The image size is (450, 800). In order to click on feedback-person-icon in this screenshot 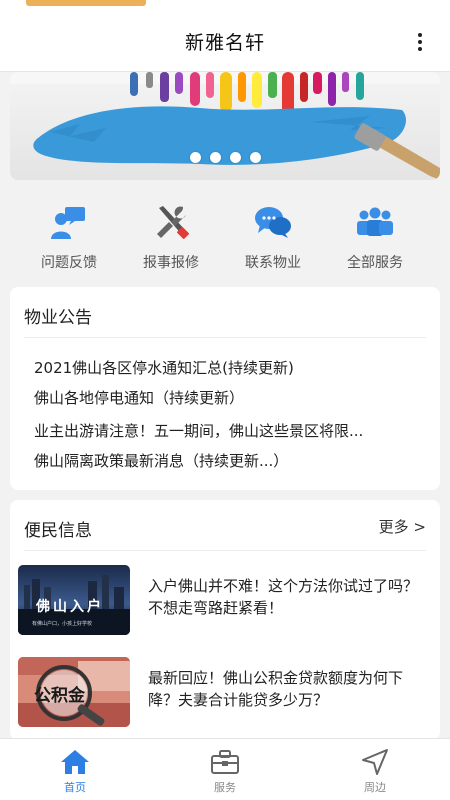, I will do `click(69, 222)`.